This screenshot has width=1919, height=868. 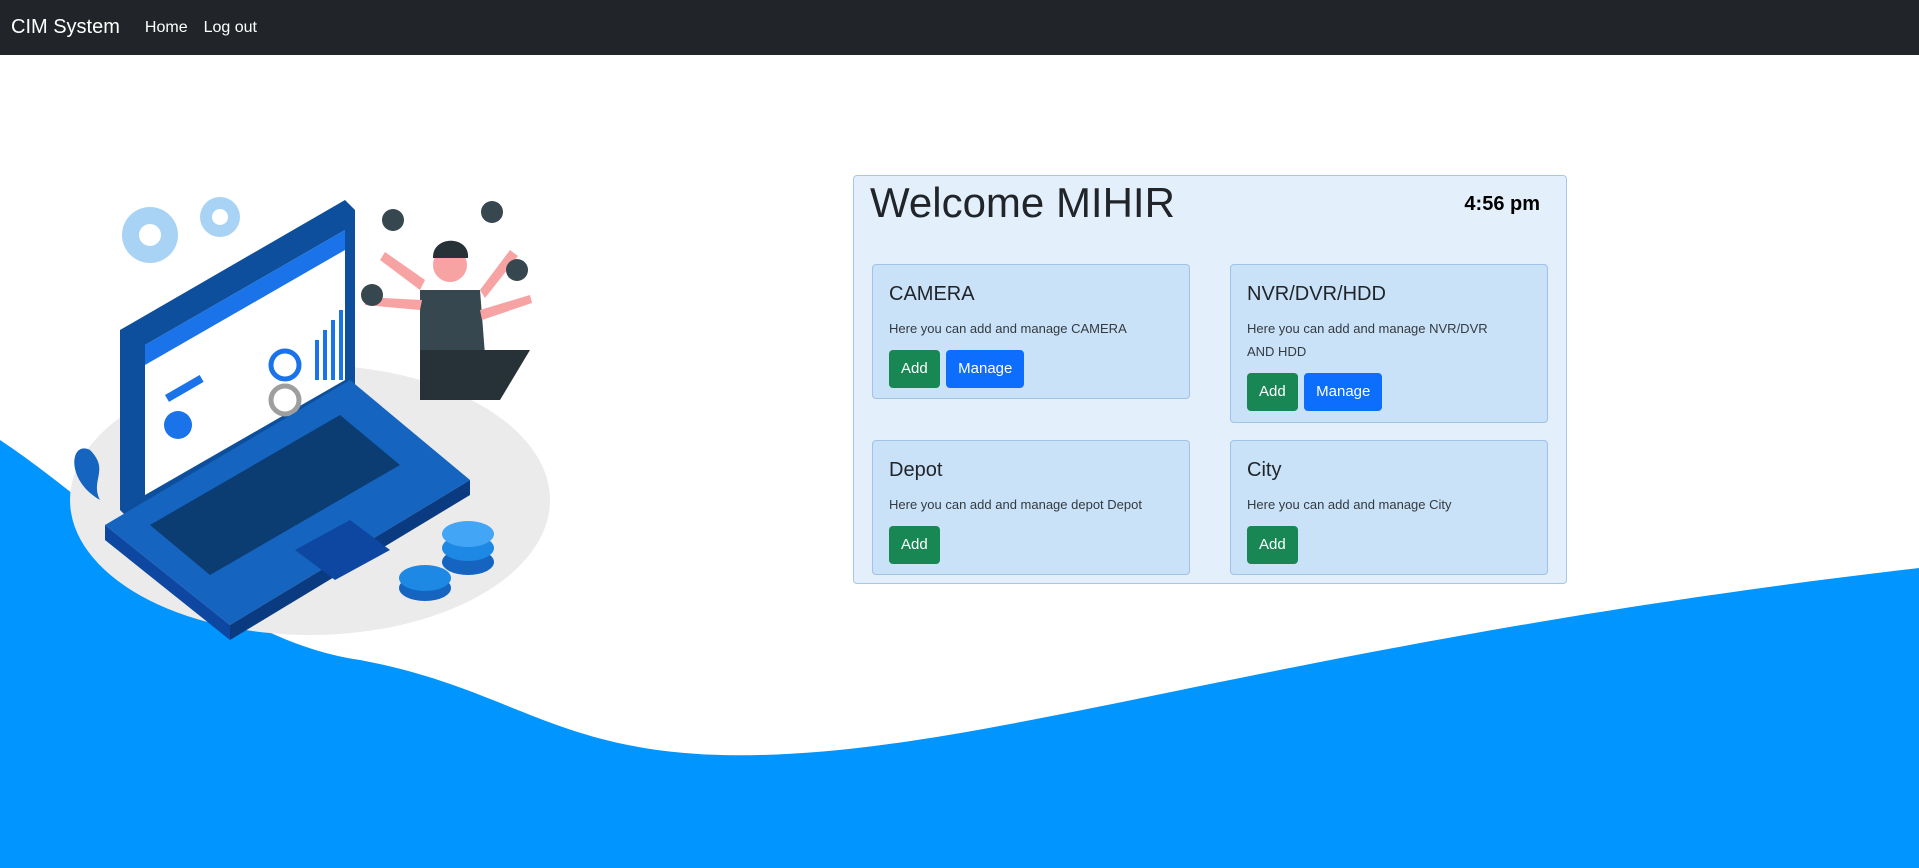 What do you see at coordinates (1343, 392) in the screenshot?
I see `nvr-manage-button: Manage` at bounding box center [1343, 392].